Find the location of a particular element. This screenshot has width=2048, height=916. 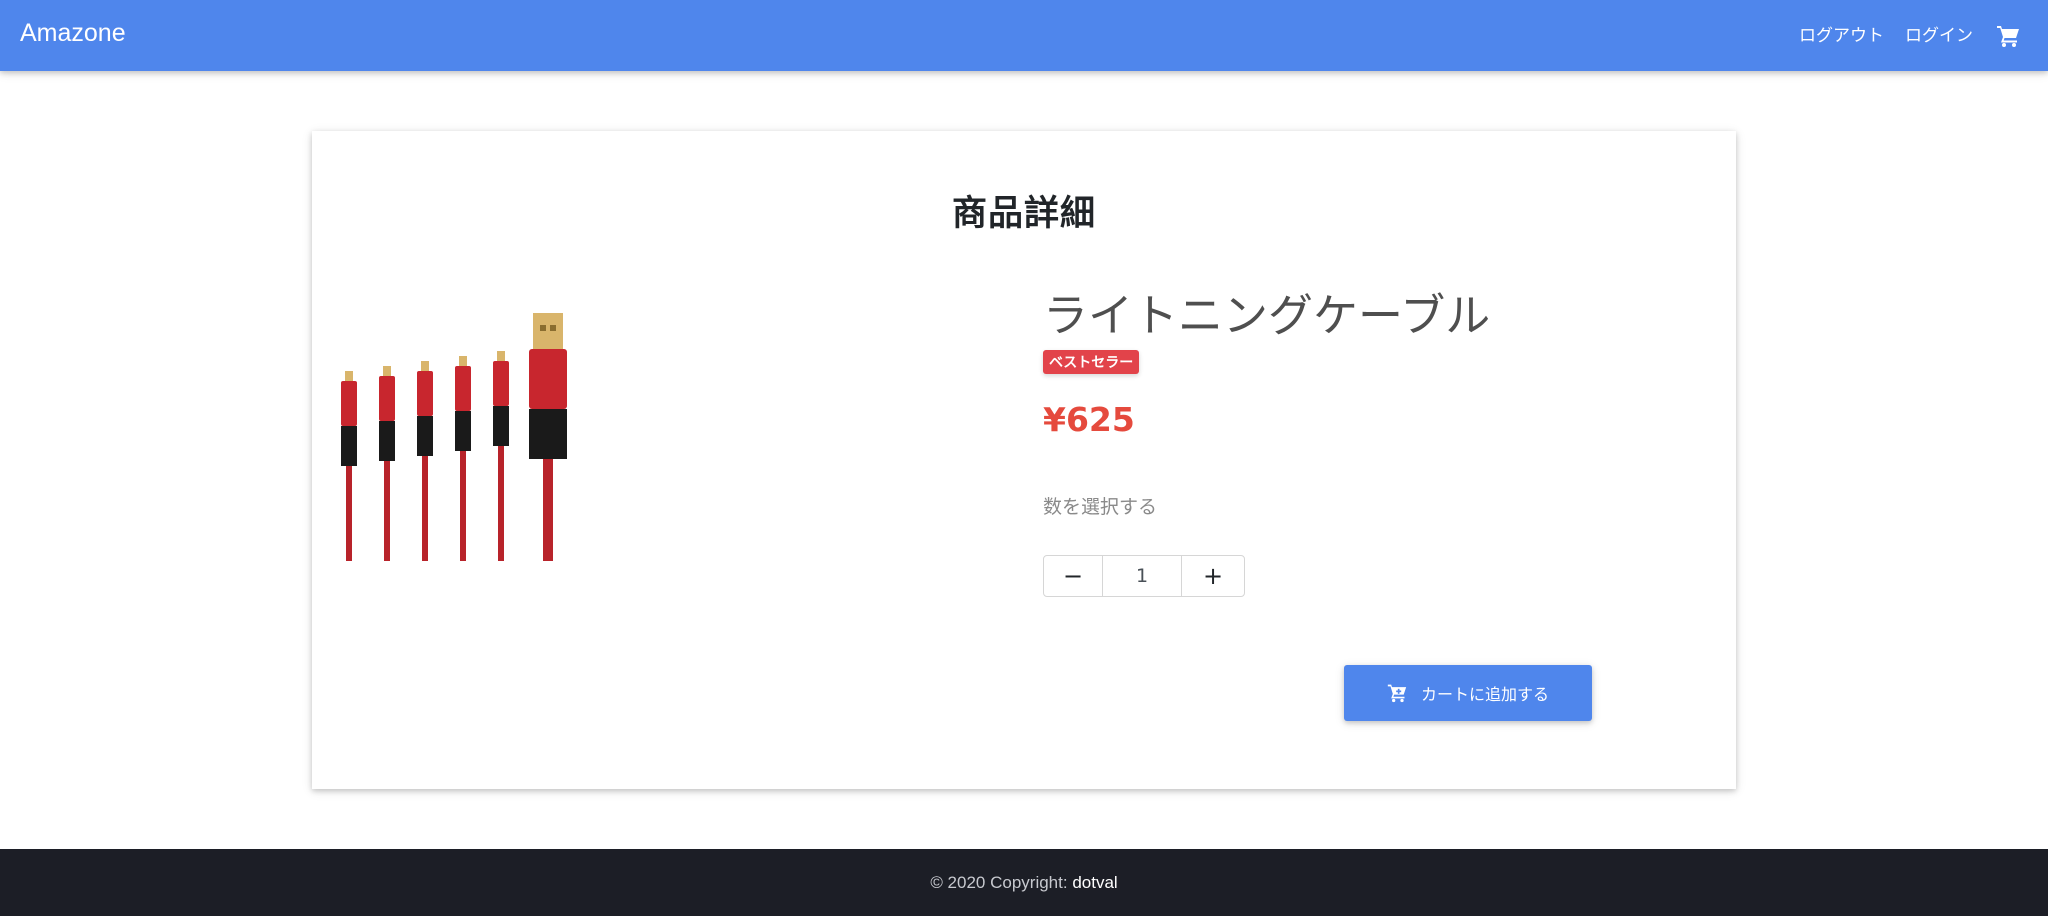

copyright-text: © 2020 Copyright: is located at coordinates (1001, 882).